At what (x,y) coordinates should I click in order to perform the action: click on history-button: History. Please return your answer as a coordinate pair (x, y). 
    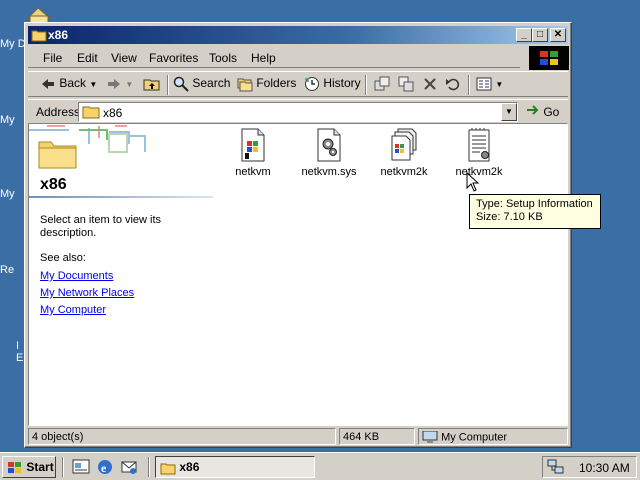
    Looking at the image, I should click on (332, 85).